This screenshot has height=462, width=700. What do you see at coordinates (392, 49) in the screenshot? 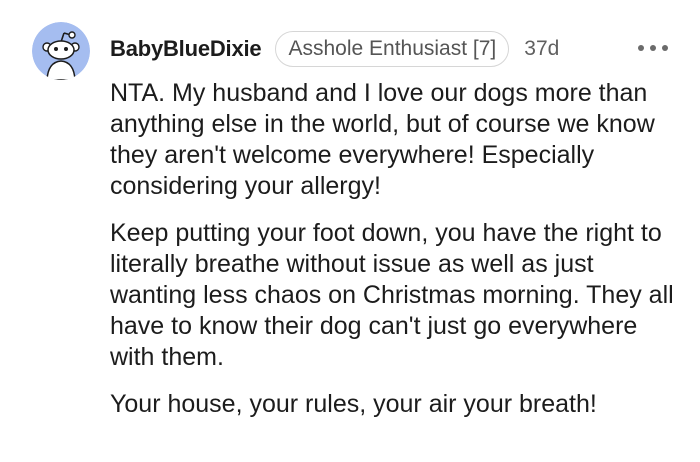
I see `user-flair: Asshole Enthusiast [7]` at bounding box center [392, 49].